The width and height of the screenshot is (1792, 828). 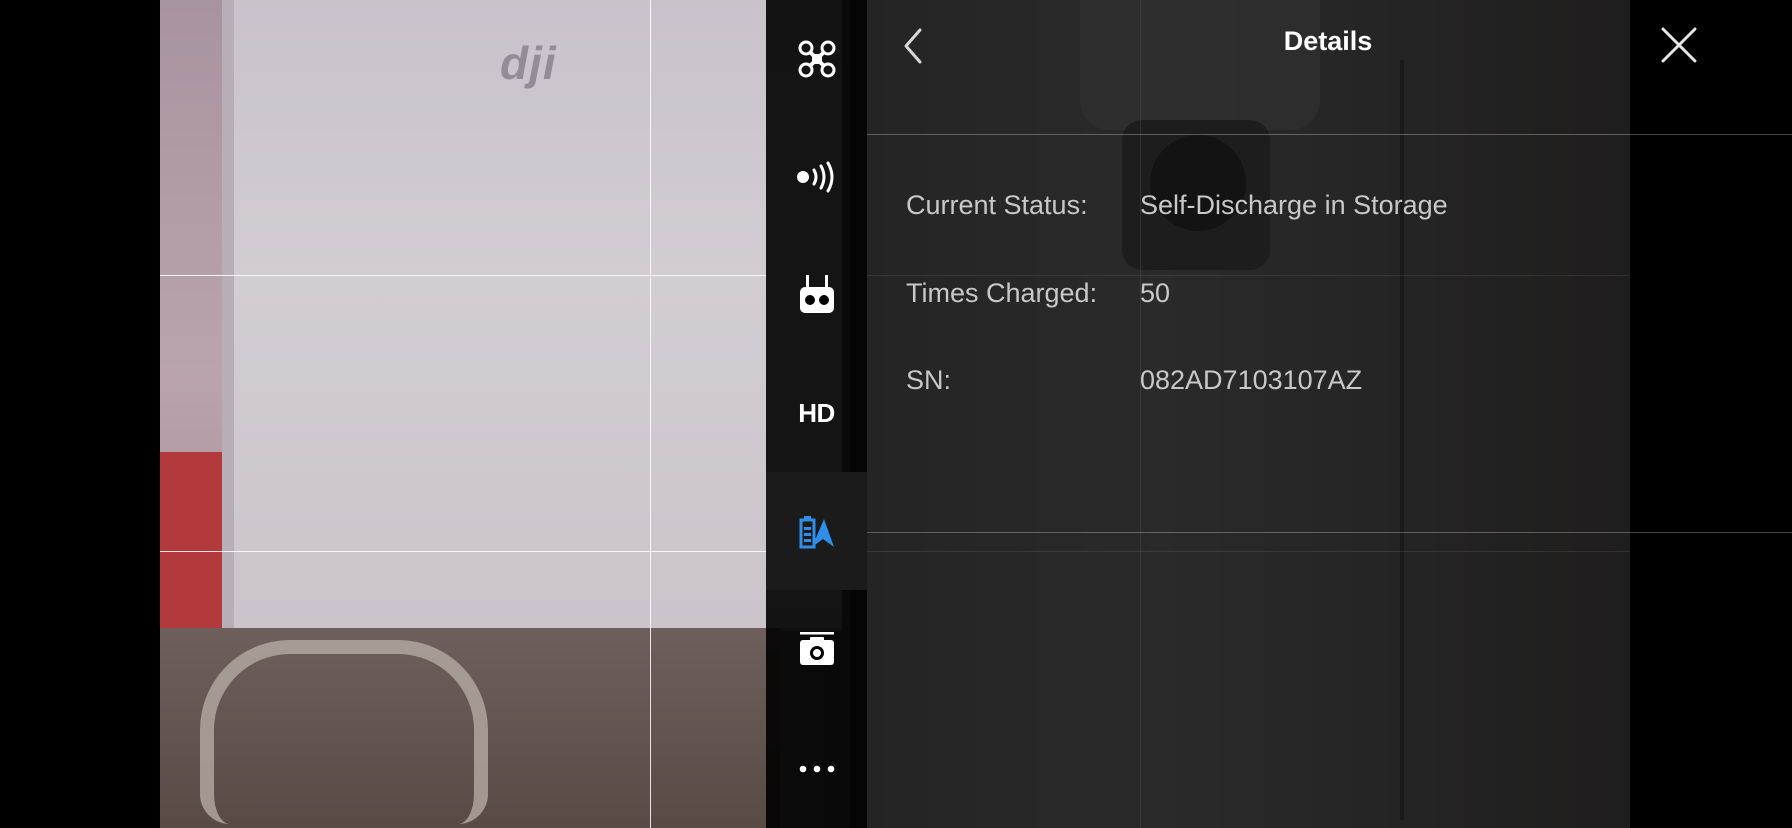 I want to click on sidebar-item-camera, so click(x=816, y=649).